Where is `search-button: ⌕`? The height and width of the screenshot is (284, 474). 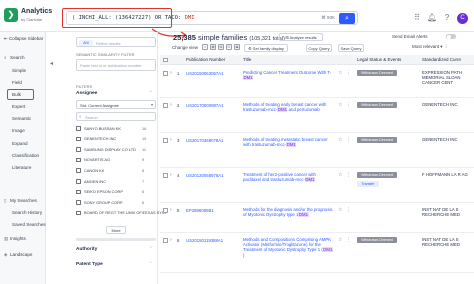
search-button: ⌕ is located at coordinates (347, 18).